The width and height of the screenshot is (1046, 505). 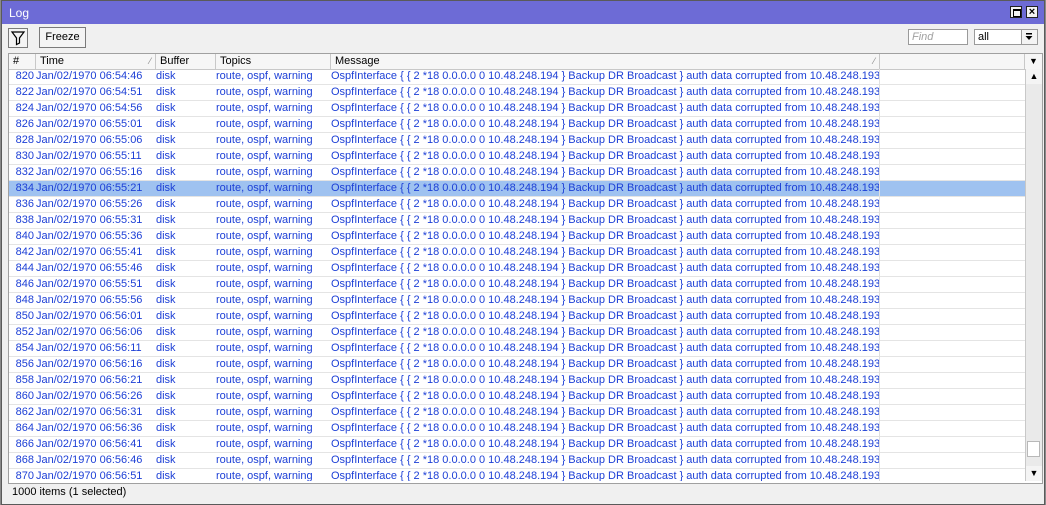 I want to click on cell-time: Jan/02/1970 06:55:51, so click(x=89, y=284).